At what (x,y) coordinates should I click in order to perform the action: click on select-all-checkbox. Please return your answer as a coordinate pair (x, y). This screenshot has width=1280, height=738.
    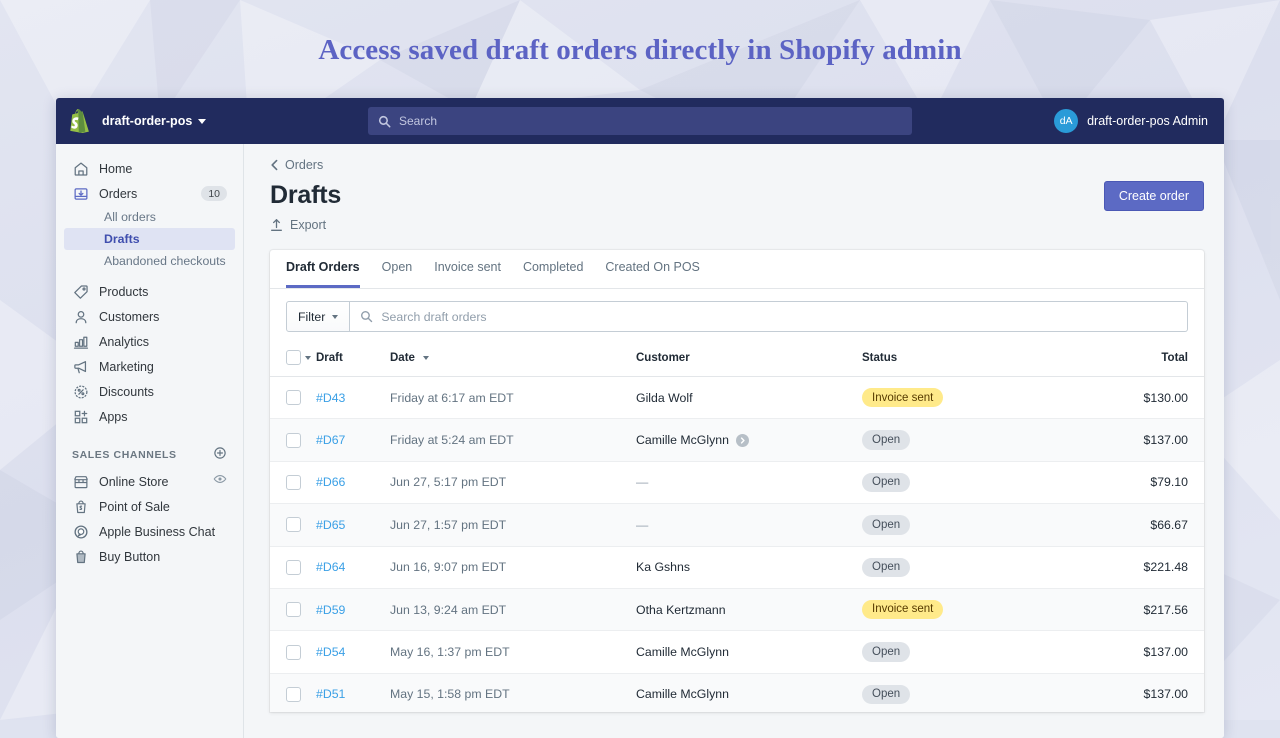
    Looking at the image, I should click on (293, 357).